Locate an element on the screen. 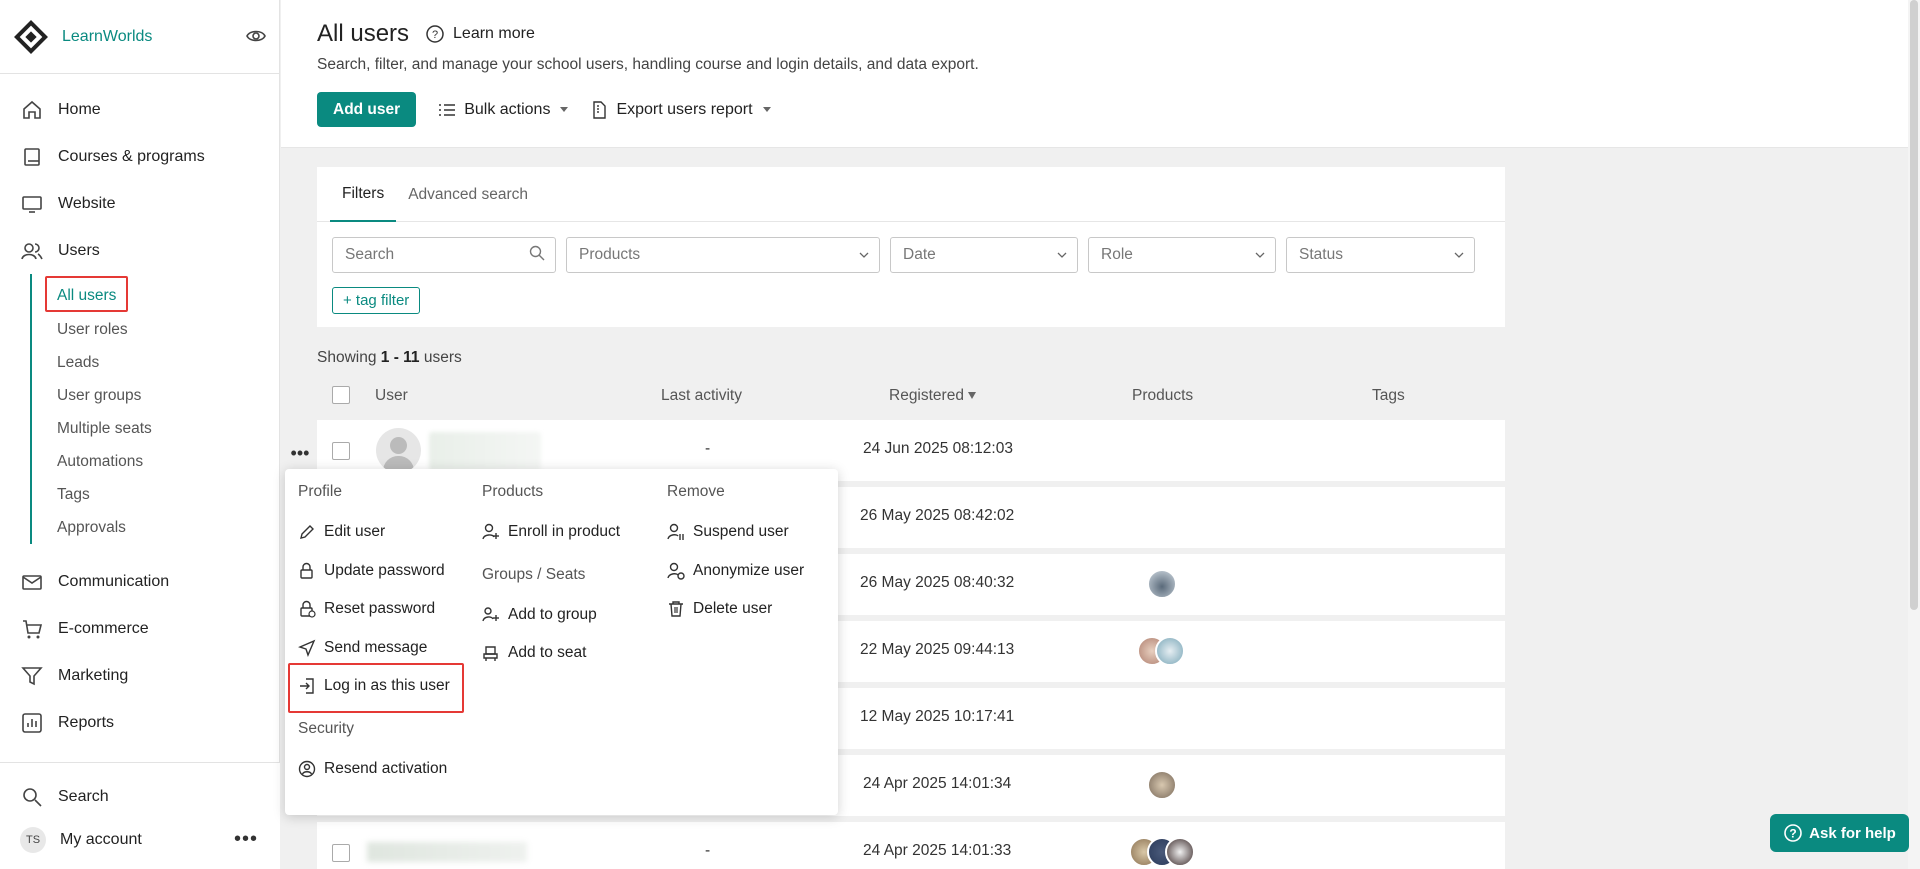 This screenshot has height=869, width=1920. export-users-report-button: Export users report is located at coordinates (680, 110).